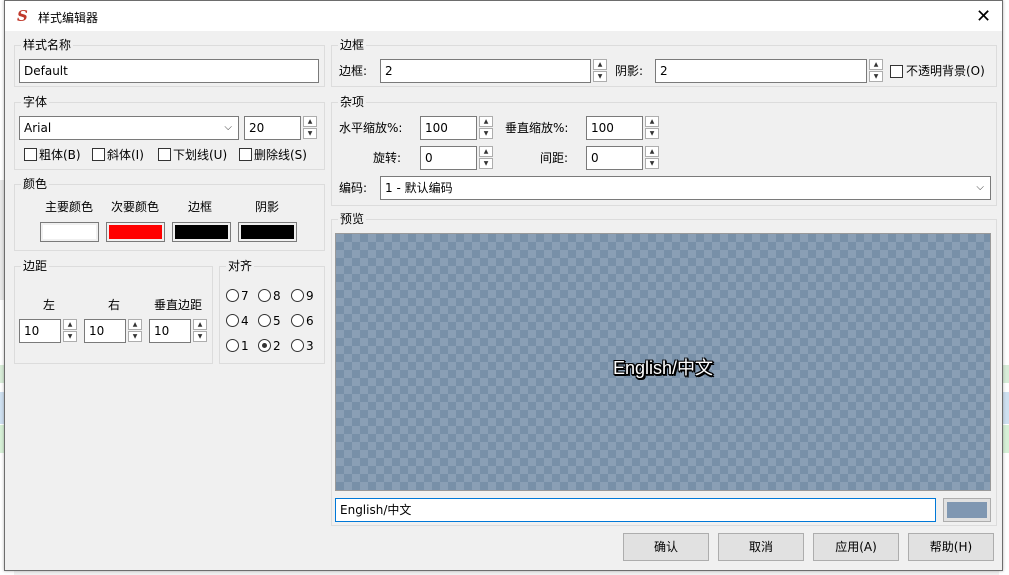 Image resolution: width=1009 pixels, height=575 pixels. I want to click on strikeout-checkbox, so click(245, 154).